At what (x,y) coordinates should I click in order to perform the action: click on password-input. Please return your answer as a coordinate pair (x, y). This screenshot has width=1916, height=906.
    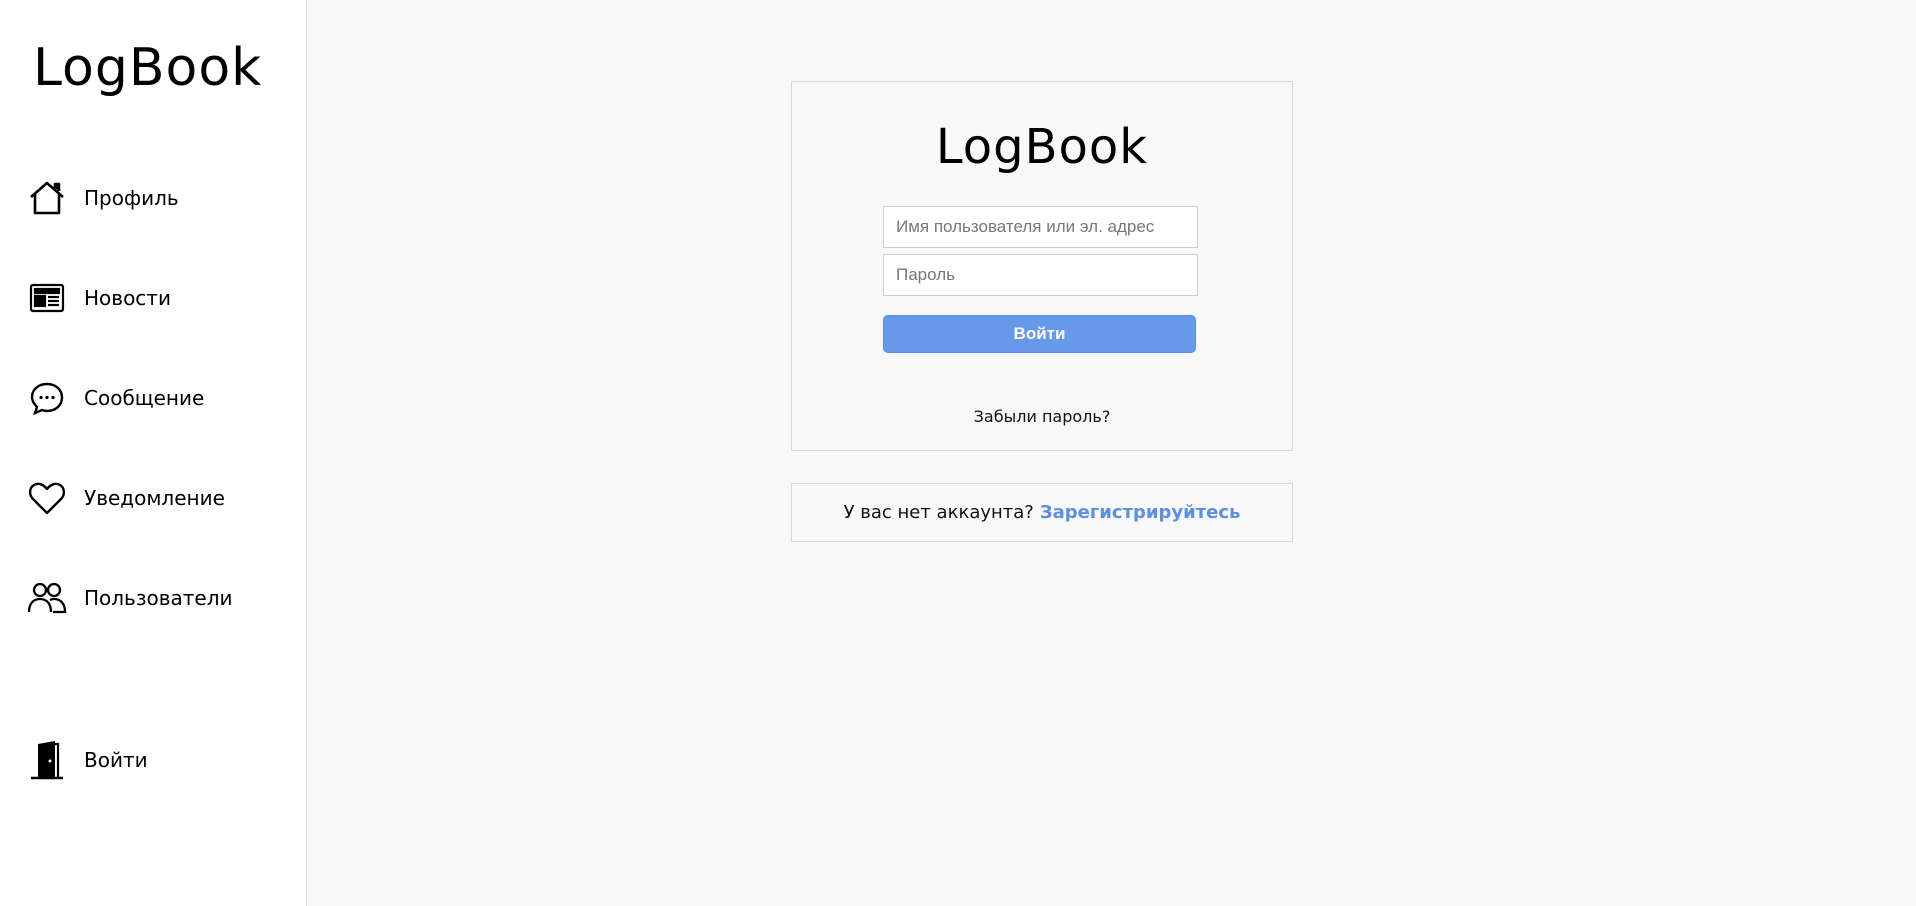
    Looking at the image, I should click on (1040, 275).